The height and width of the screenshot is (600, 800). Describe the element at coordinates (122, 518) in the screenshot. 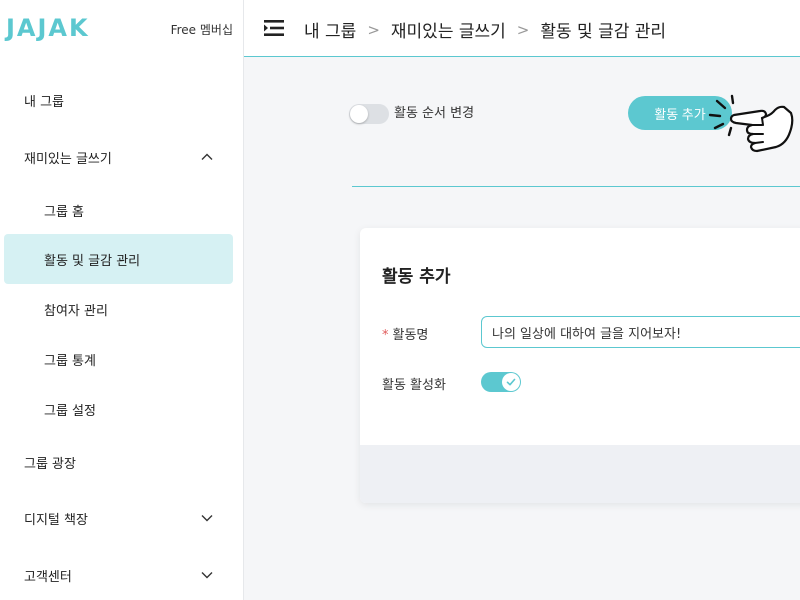

I see `sidebar-item-digital-bookshelf: 디지털 책장` at that location.